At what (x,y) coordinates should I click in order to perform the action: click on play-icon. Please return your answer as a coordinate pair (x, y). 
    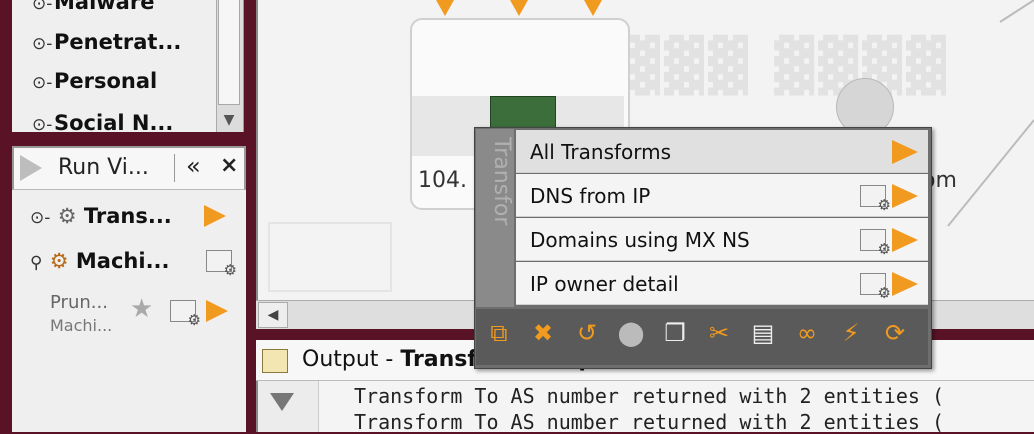
    Looking at the image, I should click on (31, 168).